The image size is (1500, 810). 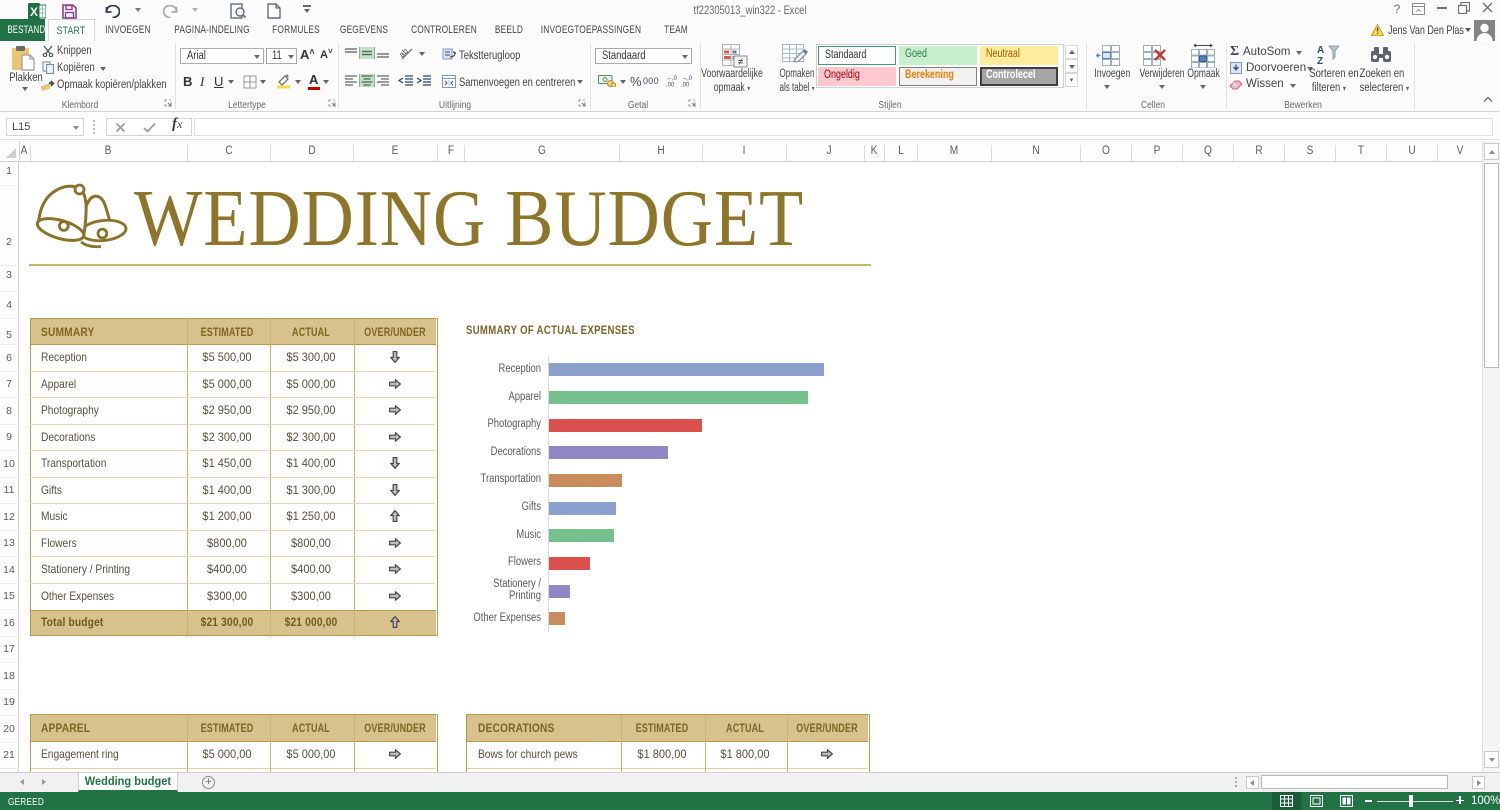 I want to click on svg-text: X, so click(x=34, y=12).